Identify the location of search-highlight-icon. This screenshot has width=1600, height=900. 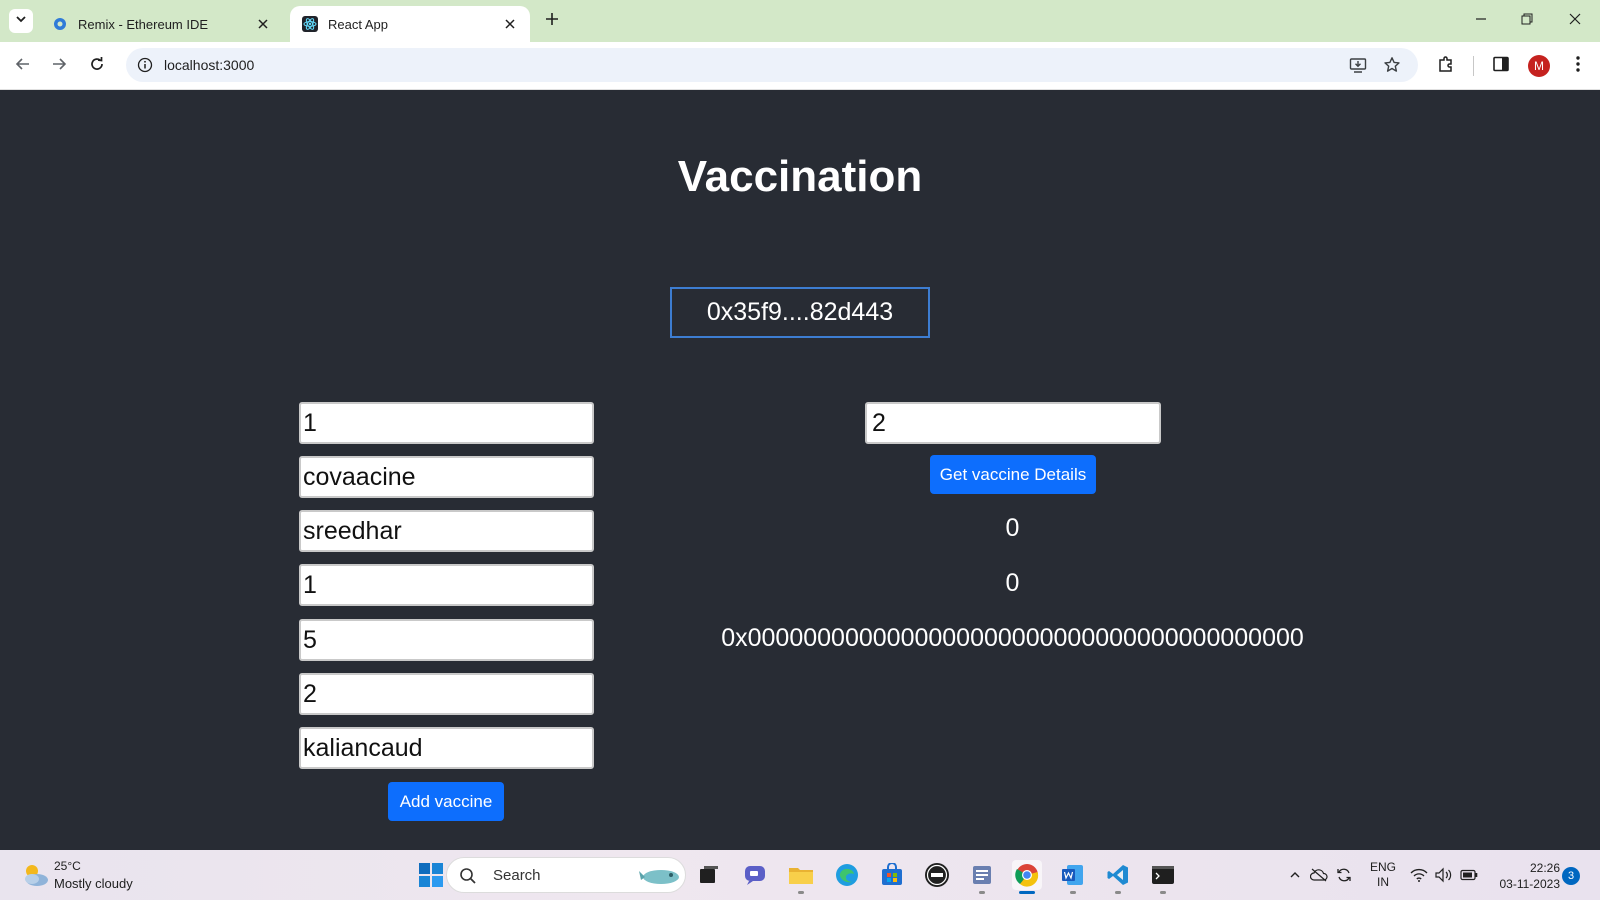
(659, 877).